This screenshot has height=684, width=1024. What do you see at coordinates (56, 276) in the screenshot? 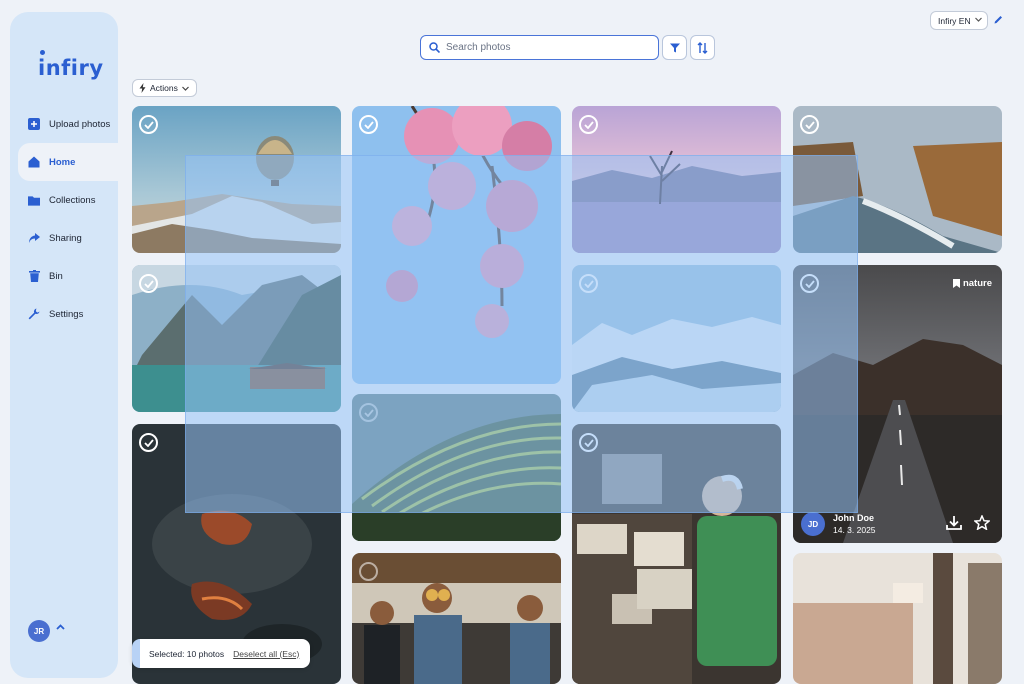
I see `sidebar-item-label: Bin` at bounding box center [56, 276].